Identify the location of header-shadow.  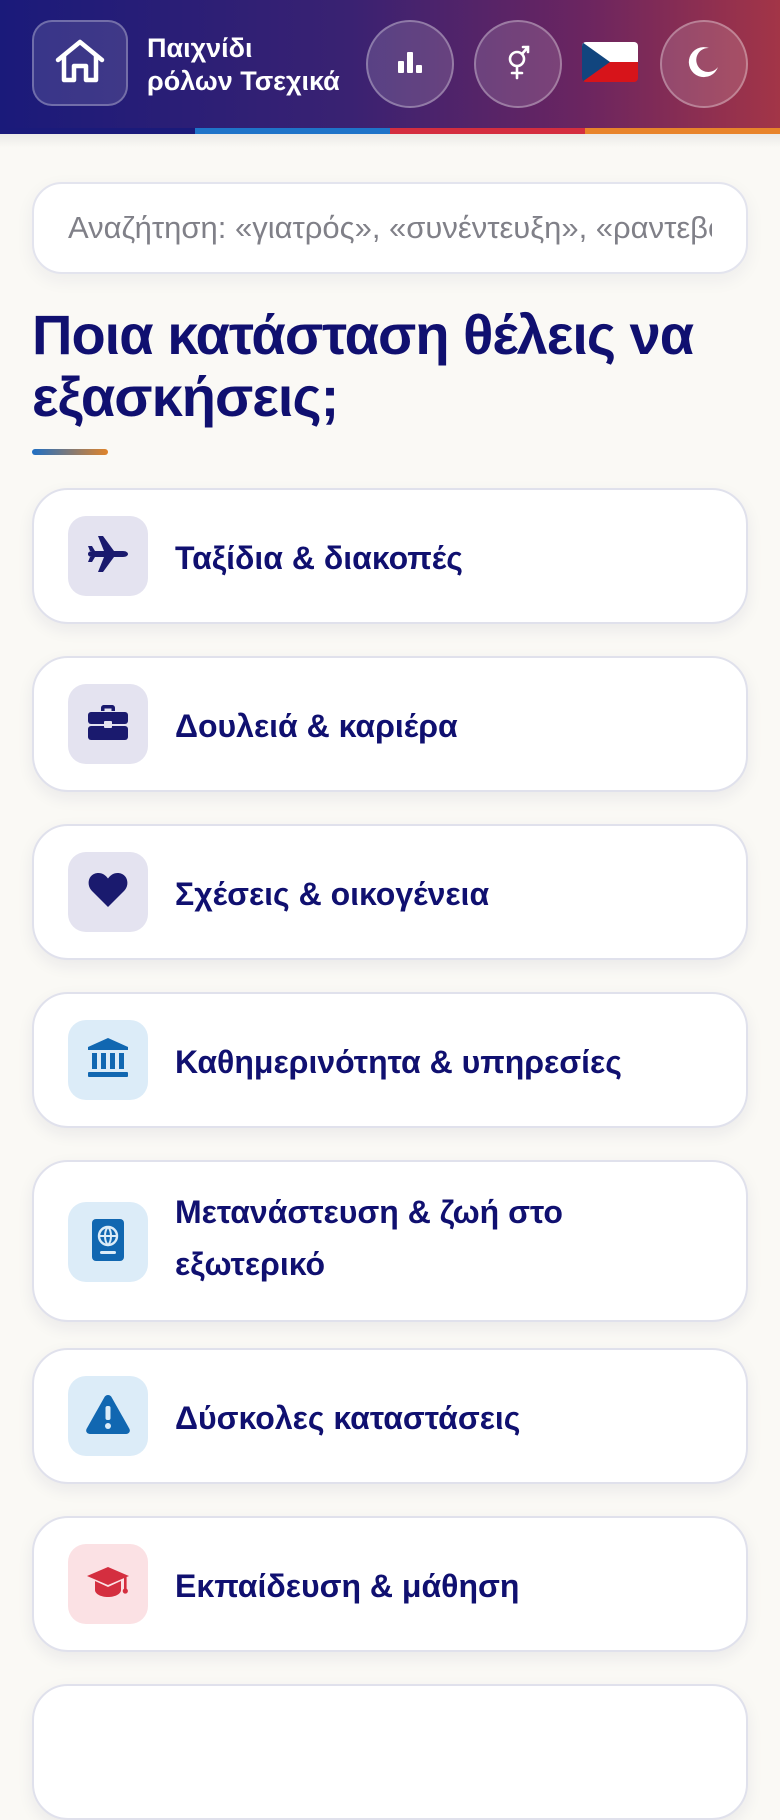
(390, 141).